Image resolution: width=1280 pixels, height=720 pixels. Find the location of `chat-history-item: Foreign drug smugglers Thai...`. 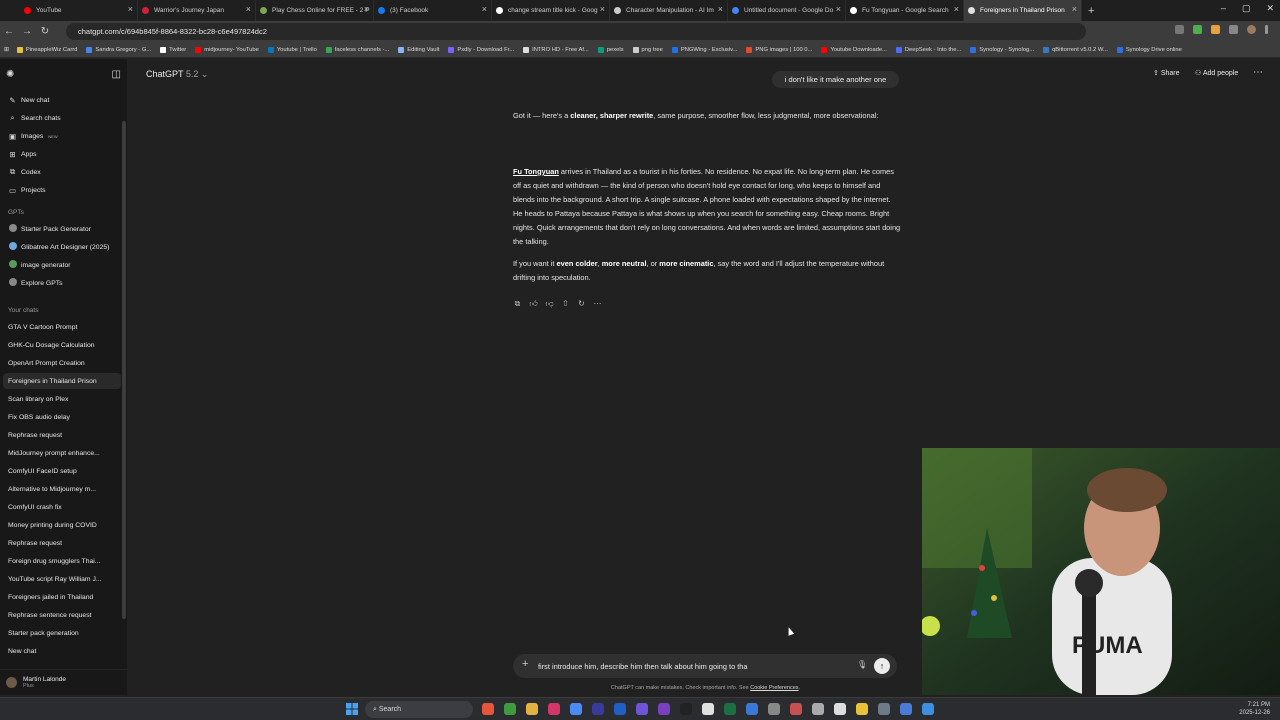

chat-history-item: Foreign drug smugglers Thai... is located at coordinates (62, 561).